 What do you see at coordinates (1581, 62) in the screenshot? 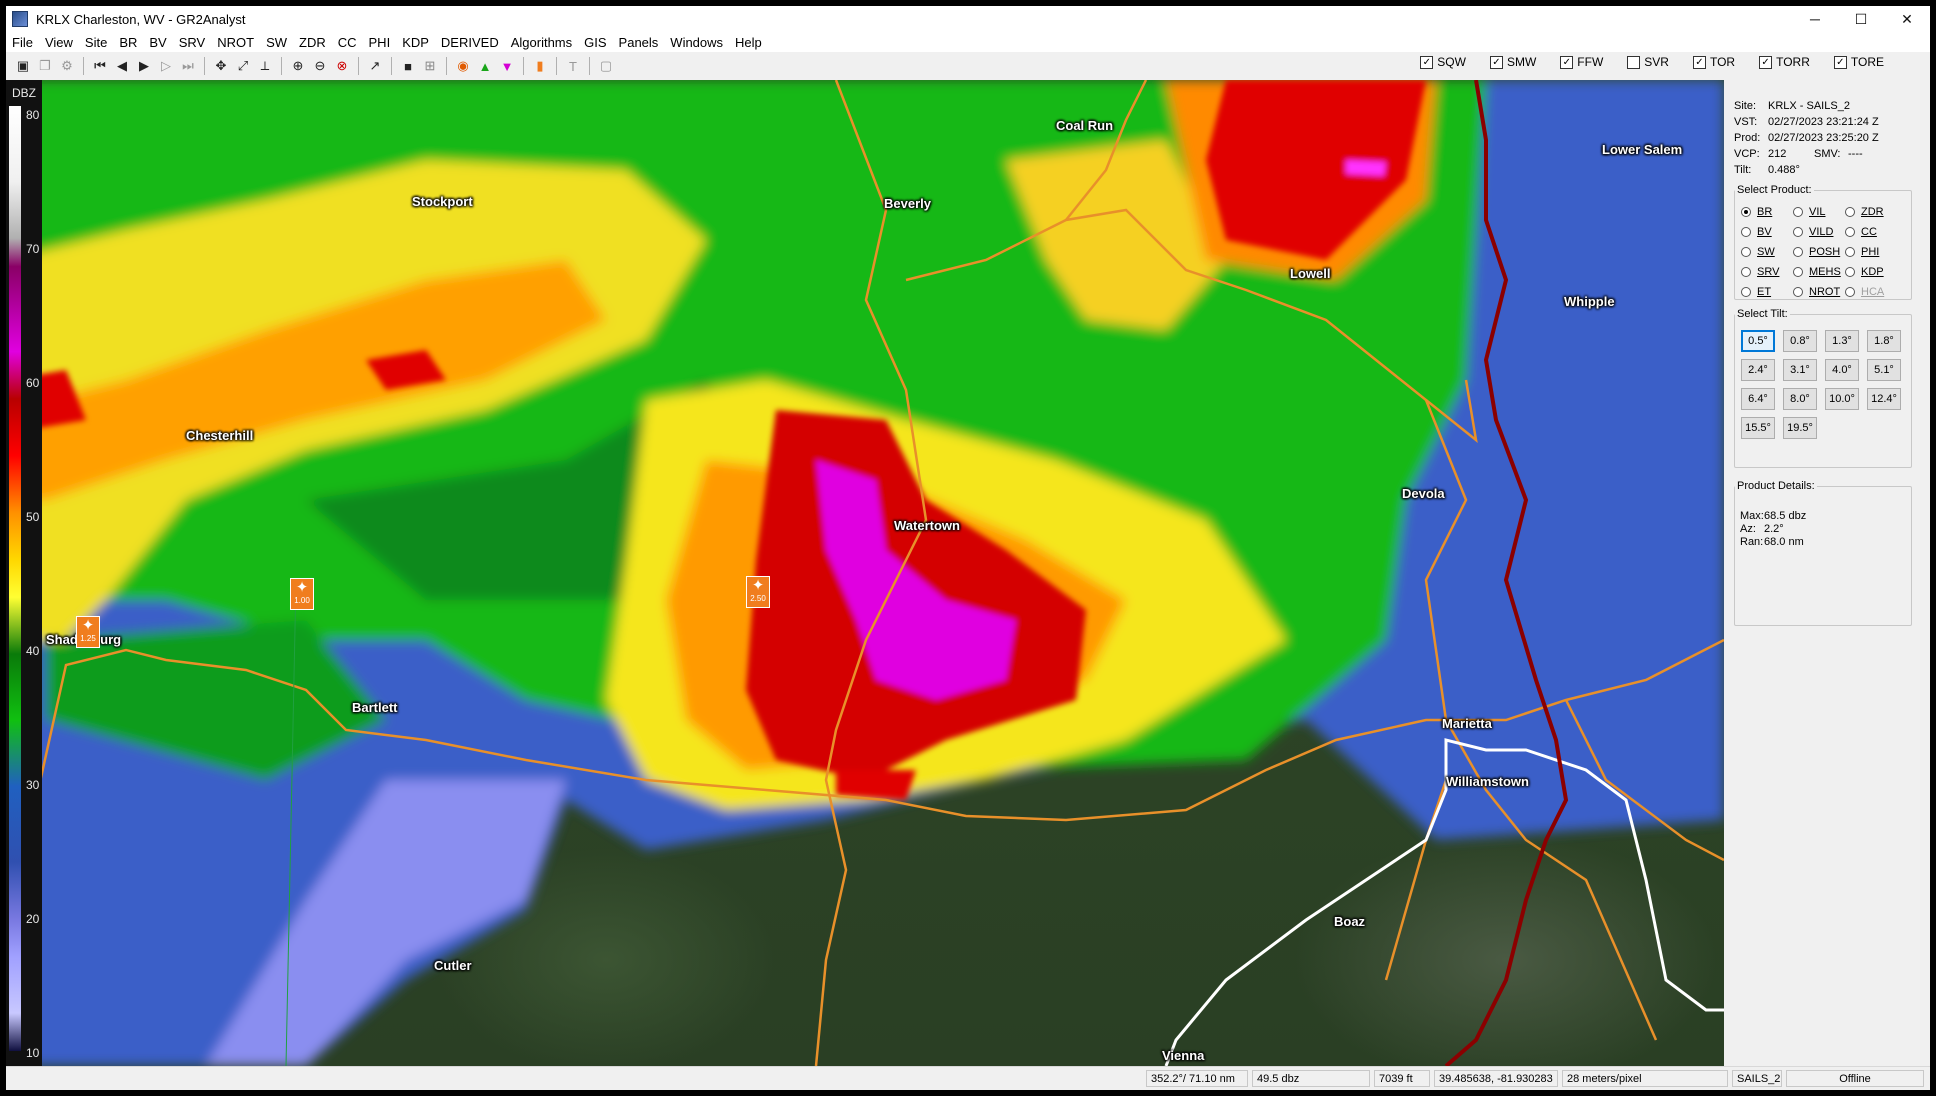
I see `toggle-ffw: ✓ FFW` at bounding box center [1581, 62].